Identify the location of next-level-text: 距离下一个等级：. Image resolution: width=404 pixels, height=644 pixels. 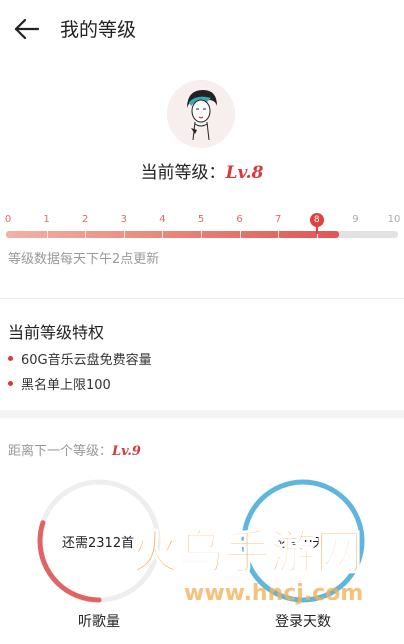
(60, 451).